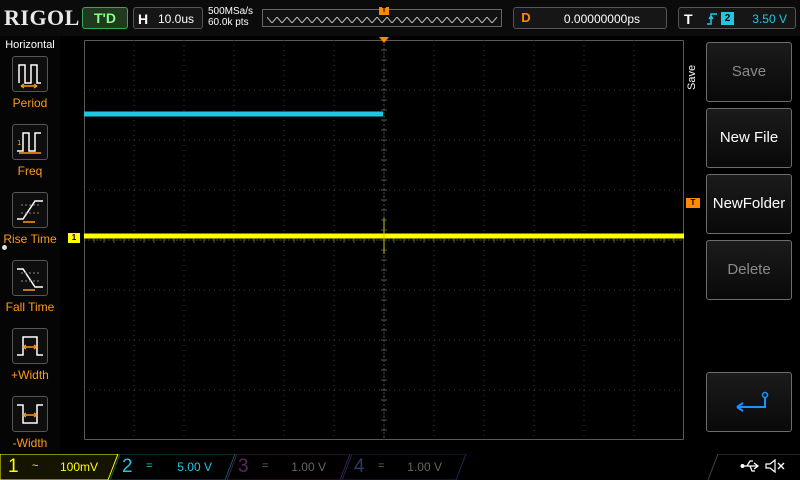 Image resolution: width=800 pixels, height=480 pixels. What do you see at coordinates (384, 11) in the screenshot?
I see `trigger-position-marker-icon: T` at bounding box center [384, 11].